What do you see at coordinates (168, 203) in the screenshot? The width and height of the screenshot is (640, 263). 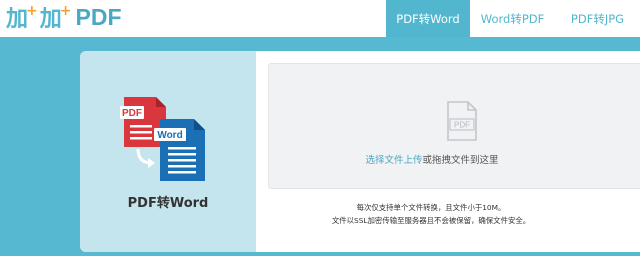 I see `converter-title: PDF转Word` at bounding box center [168, 203].